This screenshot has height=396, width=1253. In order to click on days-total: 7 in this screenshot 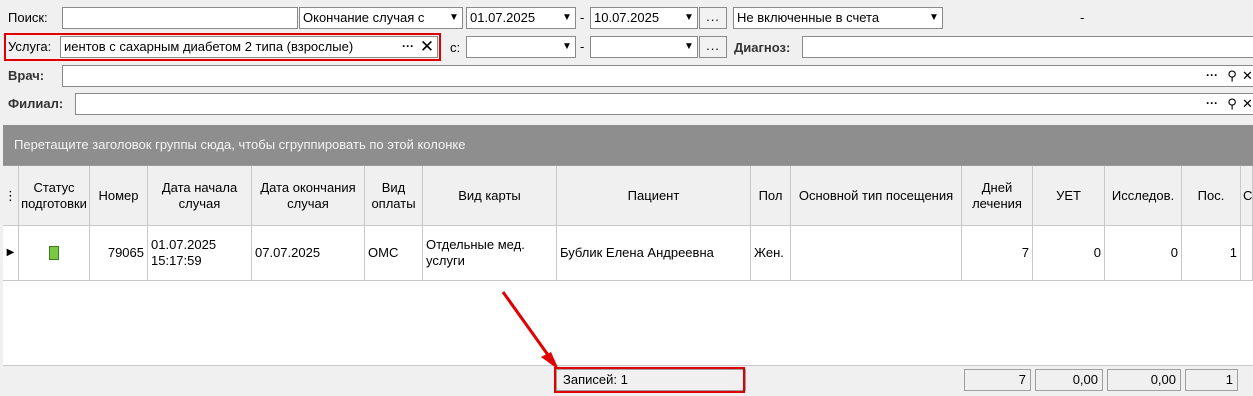, I will do `click(997, 380)`.